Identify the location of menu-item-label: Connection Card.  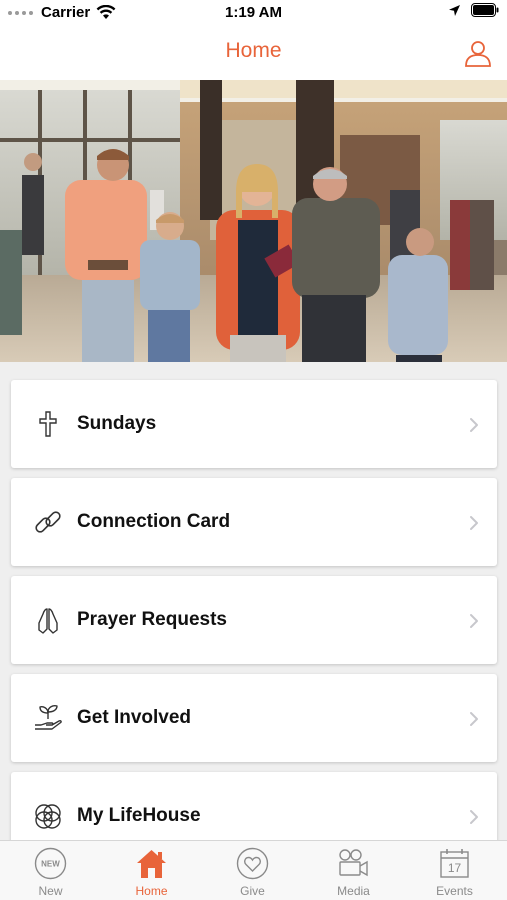
(154, 521).